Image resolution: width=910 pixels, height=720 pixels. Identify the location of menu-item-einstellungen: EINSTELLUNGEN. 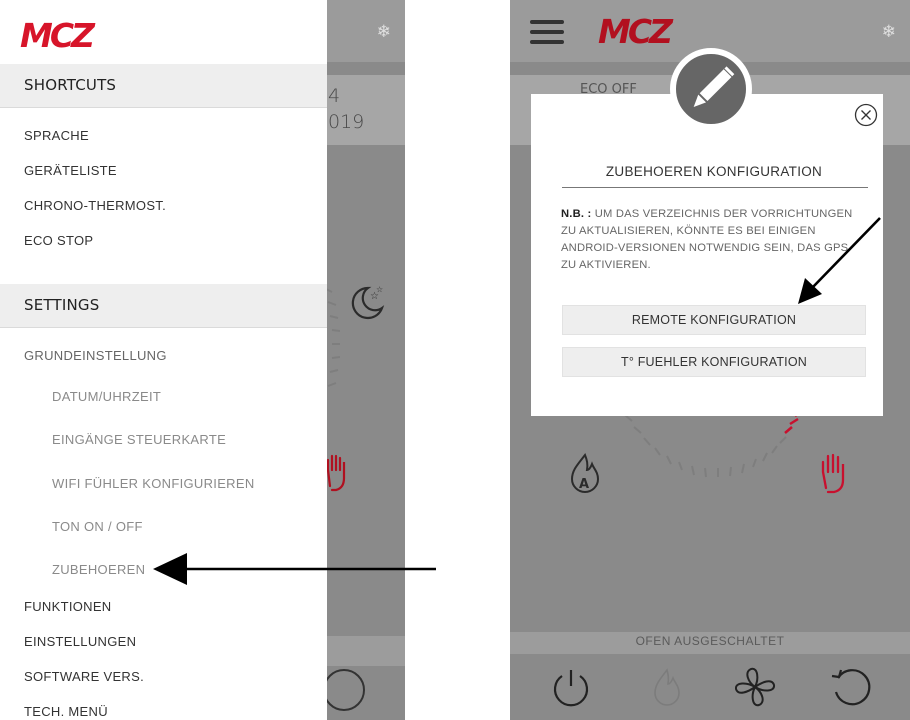
(80, 641).